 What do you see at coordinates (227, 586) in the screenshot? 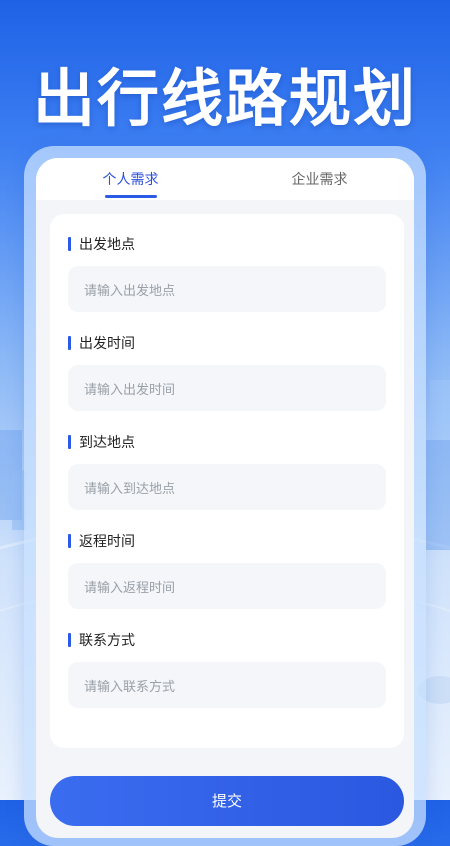
I see `return-time-input: 请输入返程时间` at bounding box center [227, 586].